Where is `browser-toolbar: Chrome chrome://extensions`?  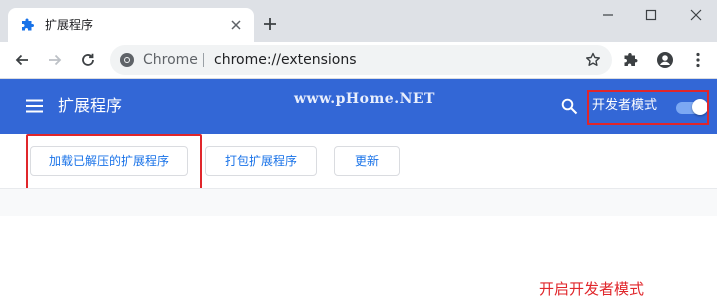 browser-toolbar: Chrome chrome://extensions is located at coordinates (358, 60).